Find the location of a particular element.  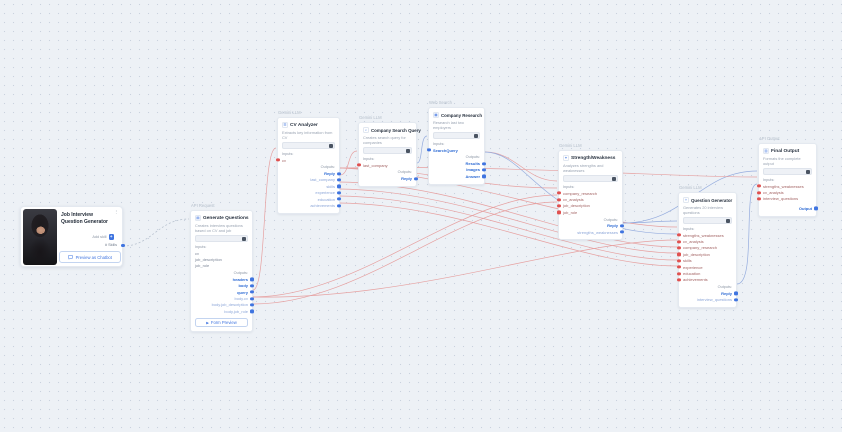

output-label: Images is located at coordinates (473, 170).